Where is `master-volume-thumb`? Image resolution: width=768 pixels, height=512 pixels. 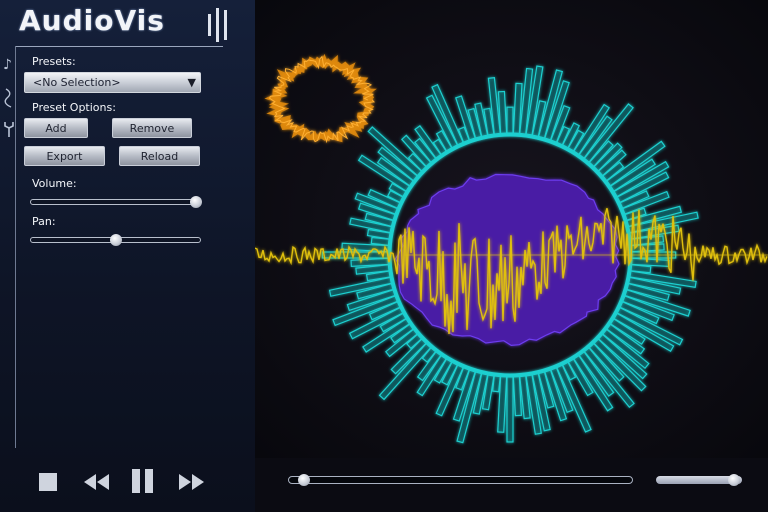
master-volume-thumb is located at coordinates (733, 480).